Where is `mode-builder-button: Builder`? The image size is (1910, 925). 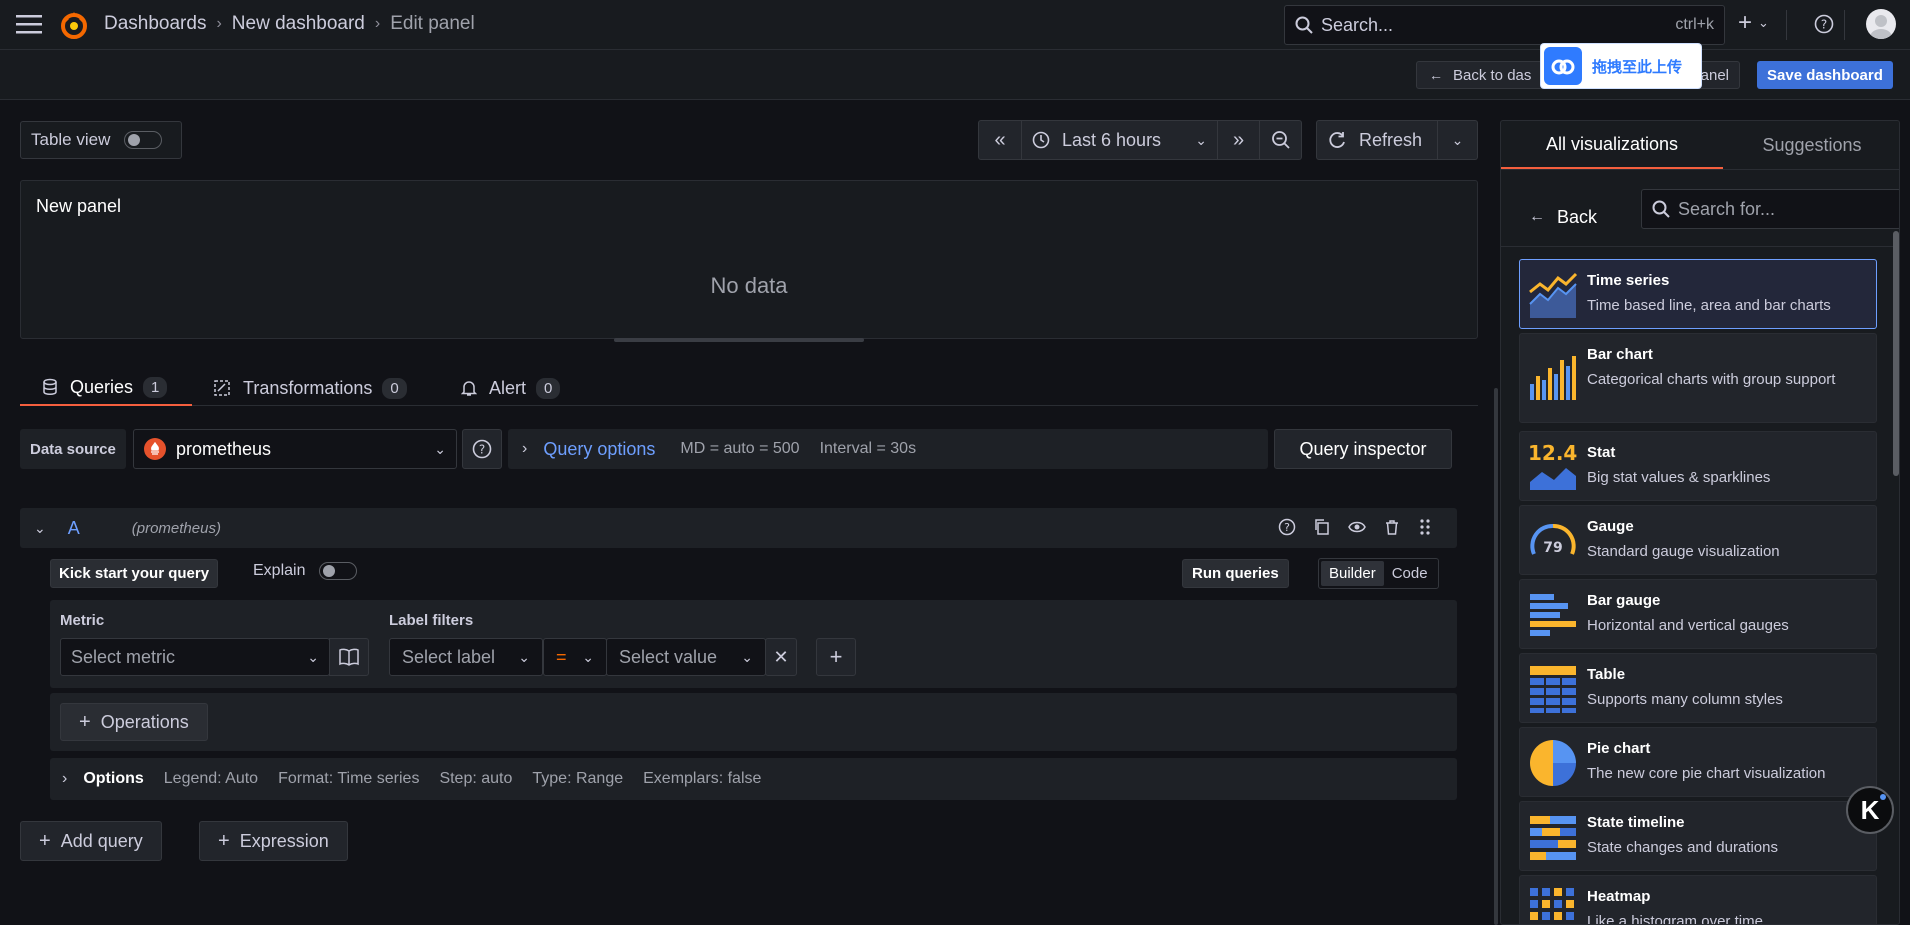 mode-builder-button: Builder is located at coordinates (1352, 573).